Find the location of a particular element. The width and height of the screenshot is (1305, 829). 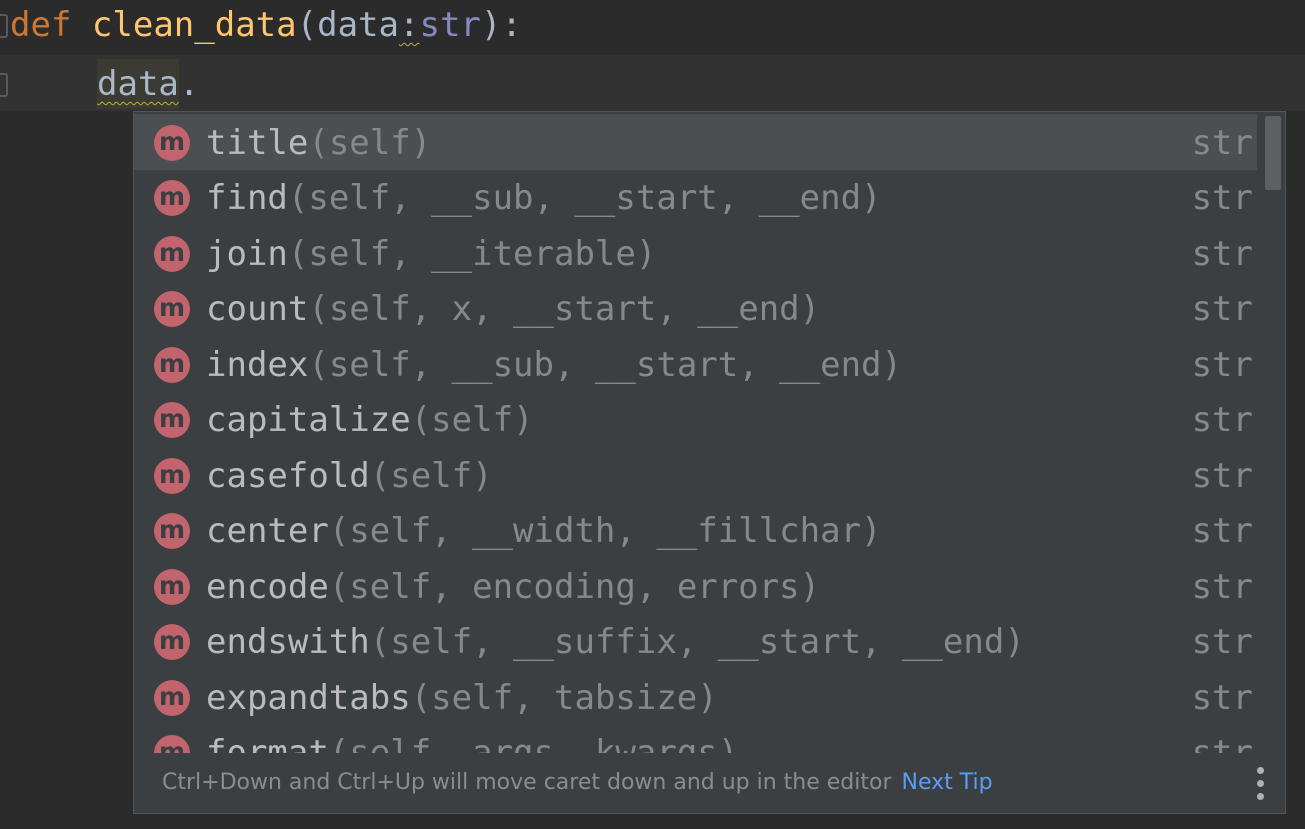

method-name: find is located at coordinates (247, 198).